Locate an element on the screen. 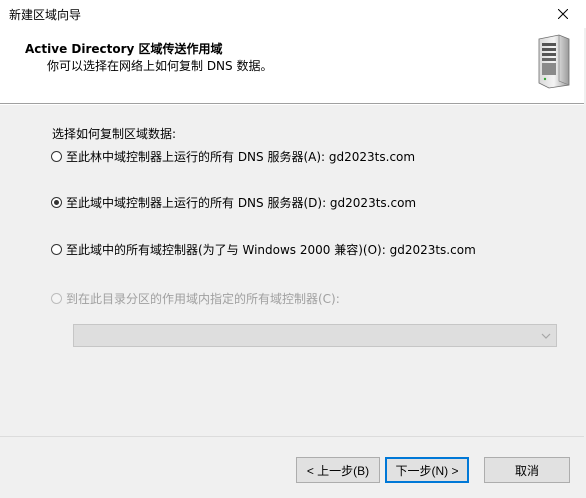 The height and width of the screenshot is (498, 586). page-subtitle: 你可以选择在网络上如何复制 DNS 数据。 is located at coordinates (160, 66).